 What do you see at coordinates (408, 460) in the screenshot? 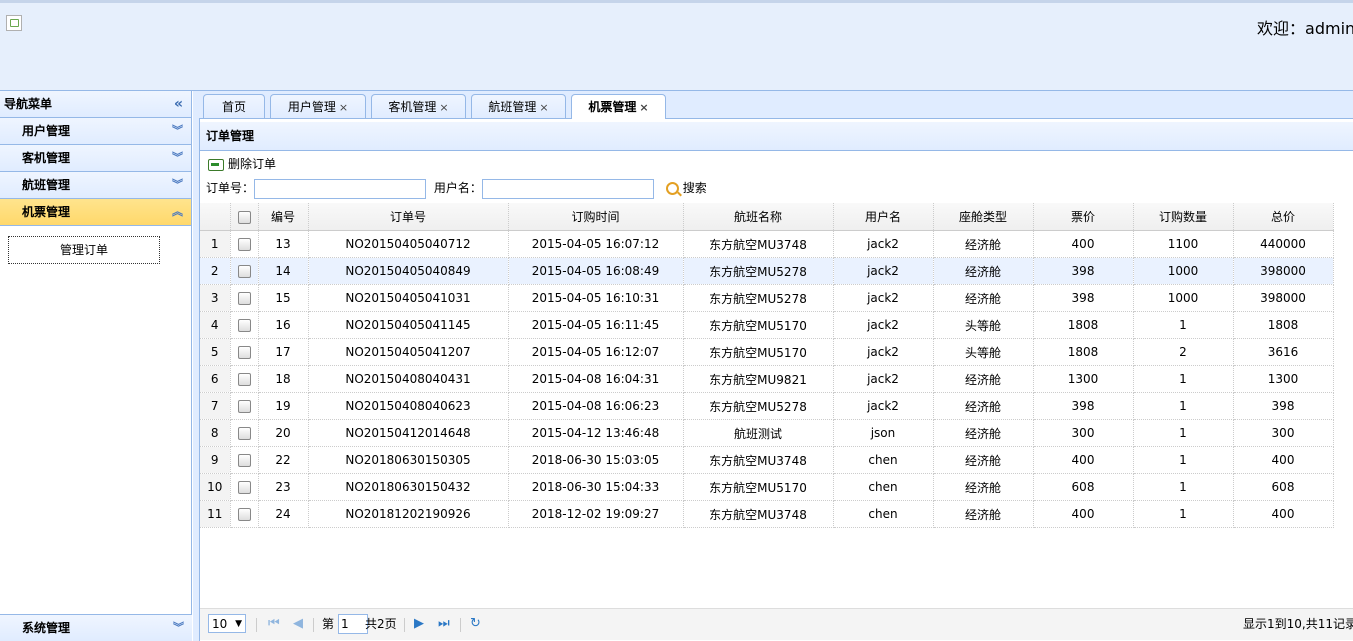
I see `table-cell: NO20180630150305` at bounding box center [408, 460].